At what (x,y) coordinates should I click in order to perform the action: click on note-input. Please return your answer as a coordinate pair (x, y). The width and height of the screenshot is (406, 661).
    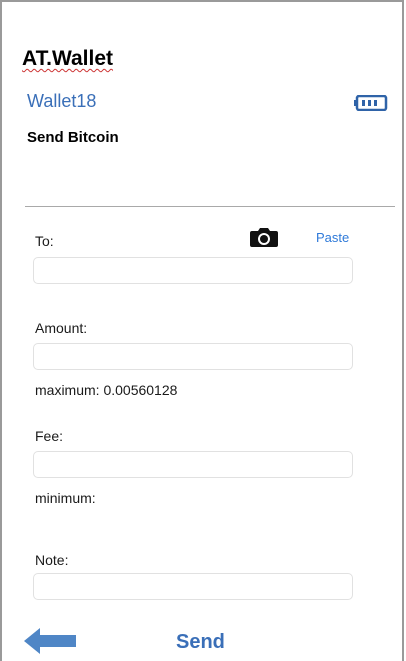
    Looking at the image, I should click on (193, 586).